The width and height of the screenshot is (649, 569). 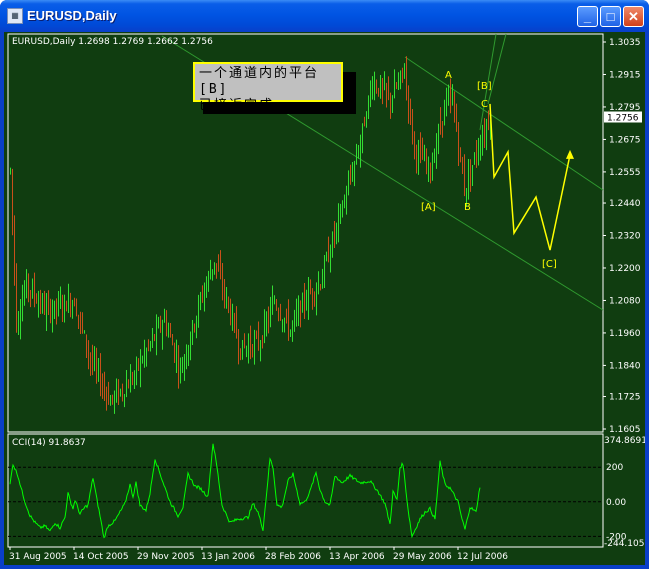 What do you see at coordinates (467, 207) in the screenshot?
I see `wave-label-b: B` at bounding box center [467, 207].